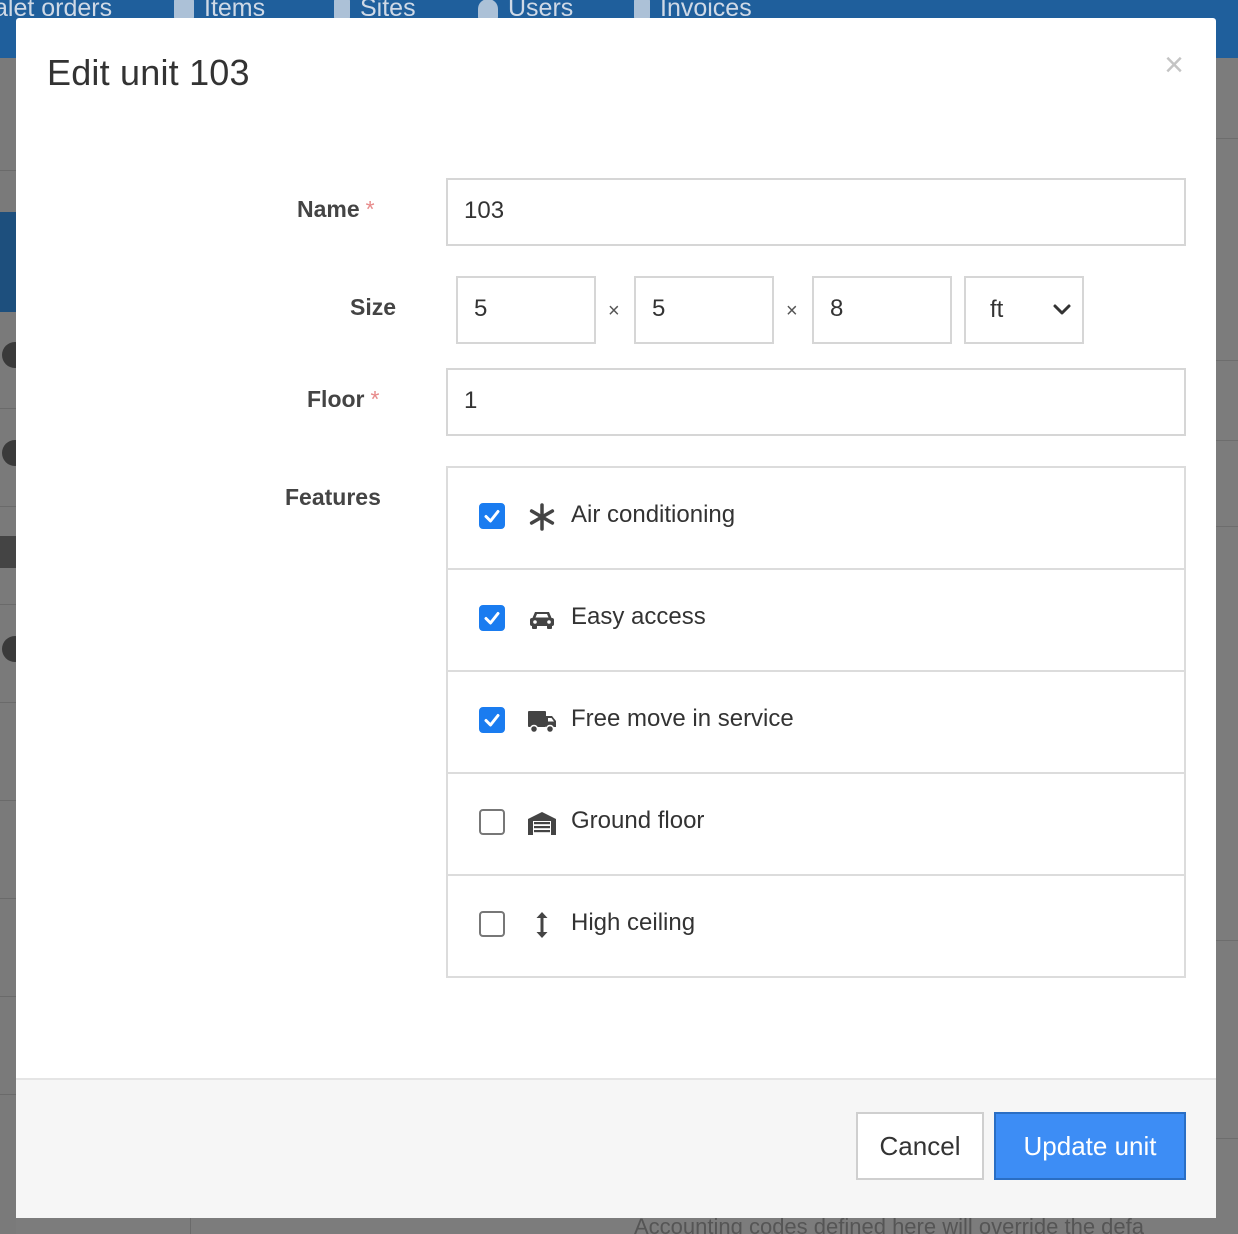 This screenshot has width=1238, height=1234. What do you see at coordinates (488, 9) in the screenshot?
I see `user-icon` at bounding box center [488, 9].